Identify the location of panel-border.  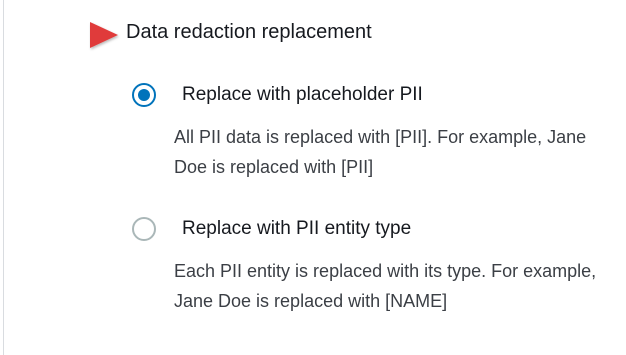
(3, 177).